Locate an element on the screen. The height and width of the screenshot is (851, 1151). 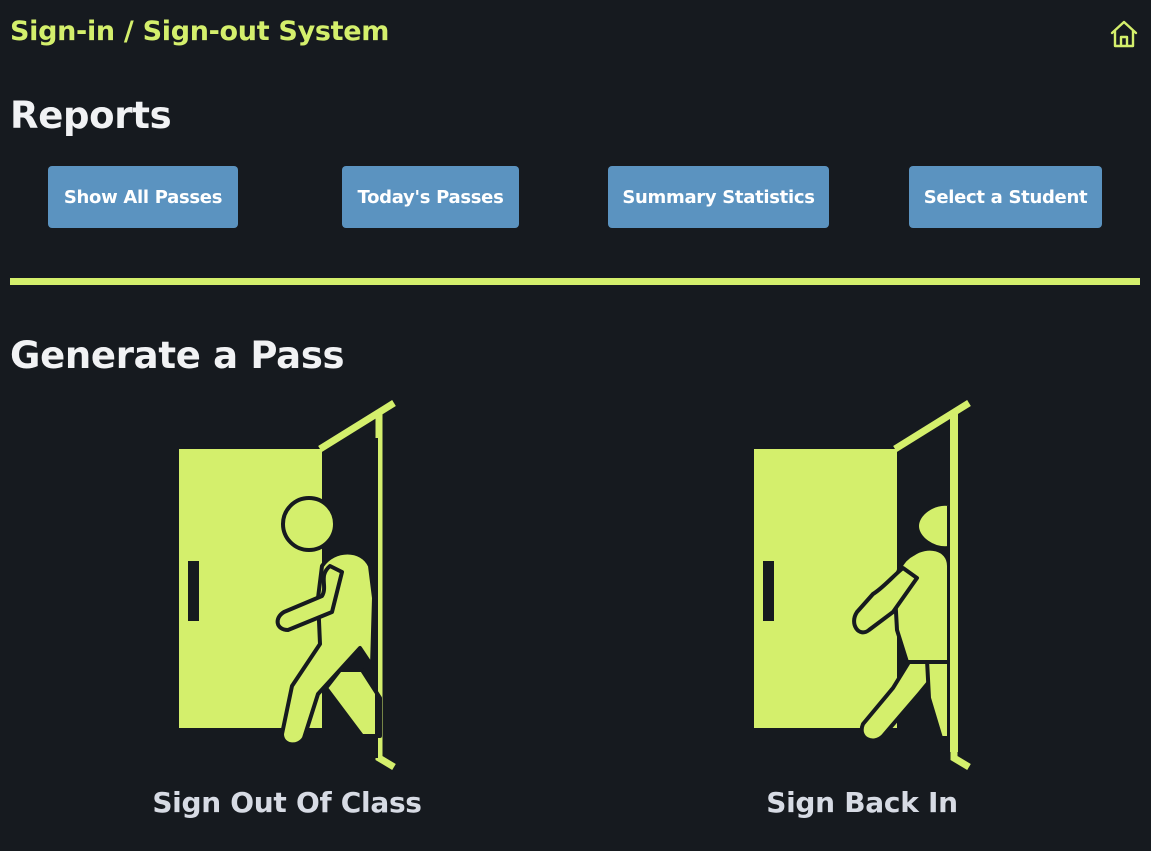
sign-in-option: Sign Back In is located at coordinates (862, 618).